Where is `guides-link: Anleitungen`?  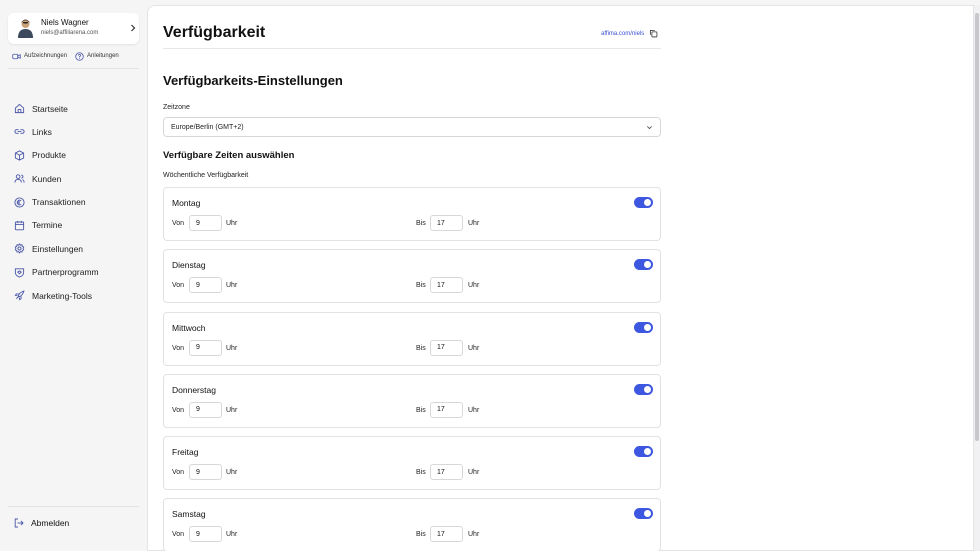
guides-link: Anleitungen is located at coordinates (97, 56).